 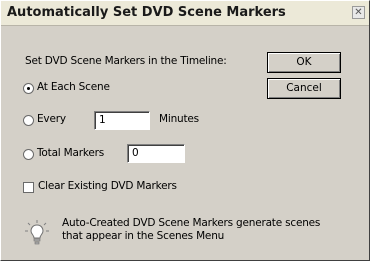 I want to click on radio-total-markers, so click(x=28, y=154).